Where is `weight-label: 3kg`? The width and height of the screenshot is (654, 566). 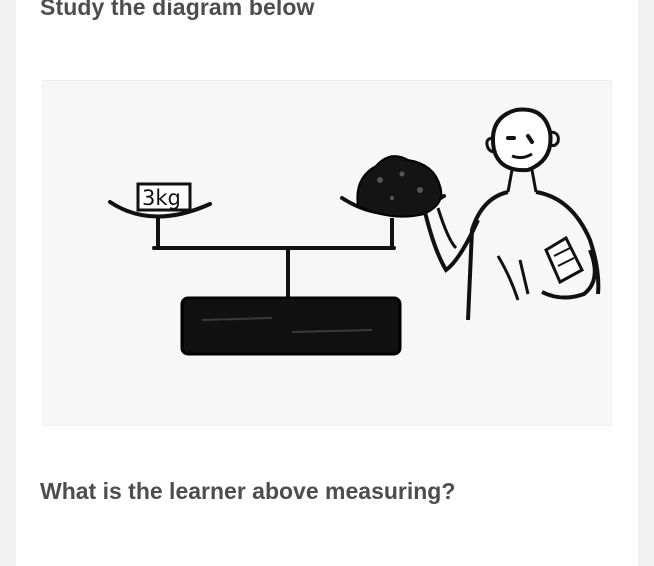
weight-label: 3kg is located at coordinates (161, 198).